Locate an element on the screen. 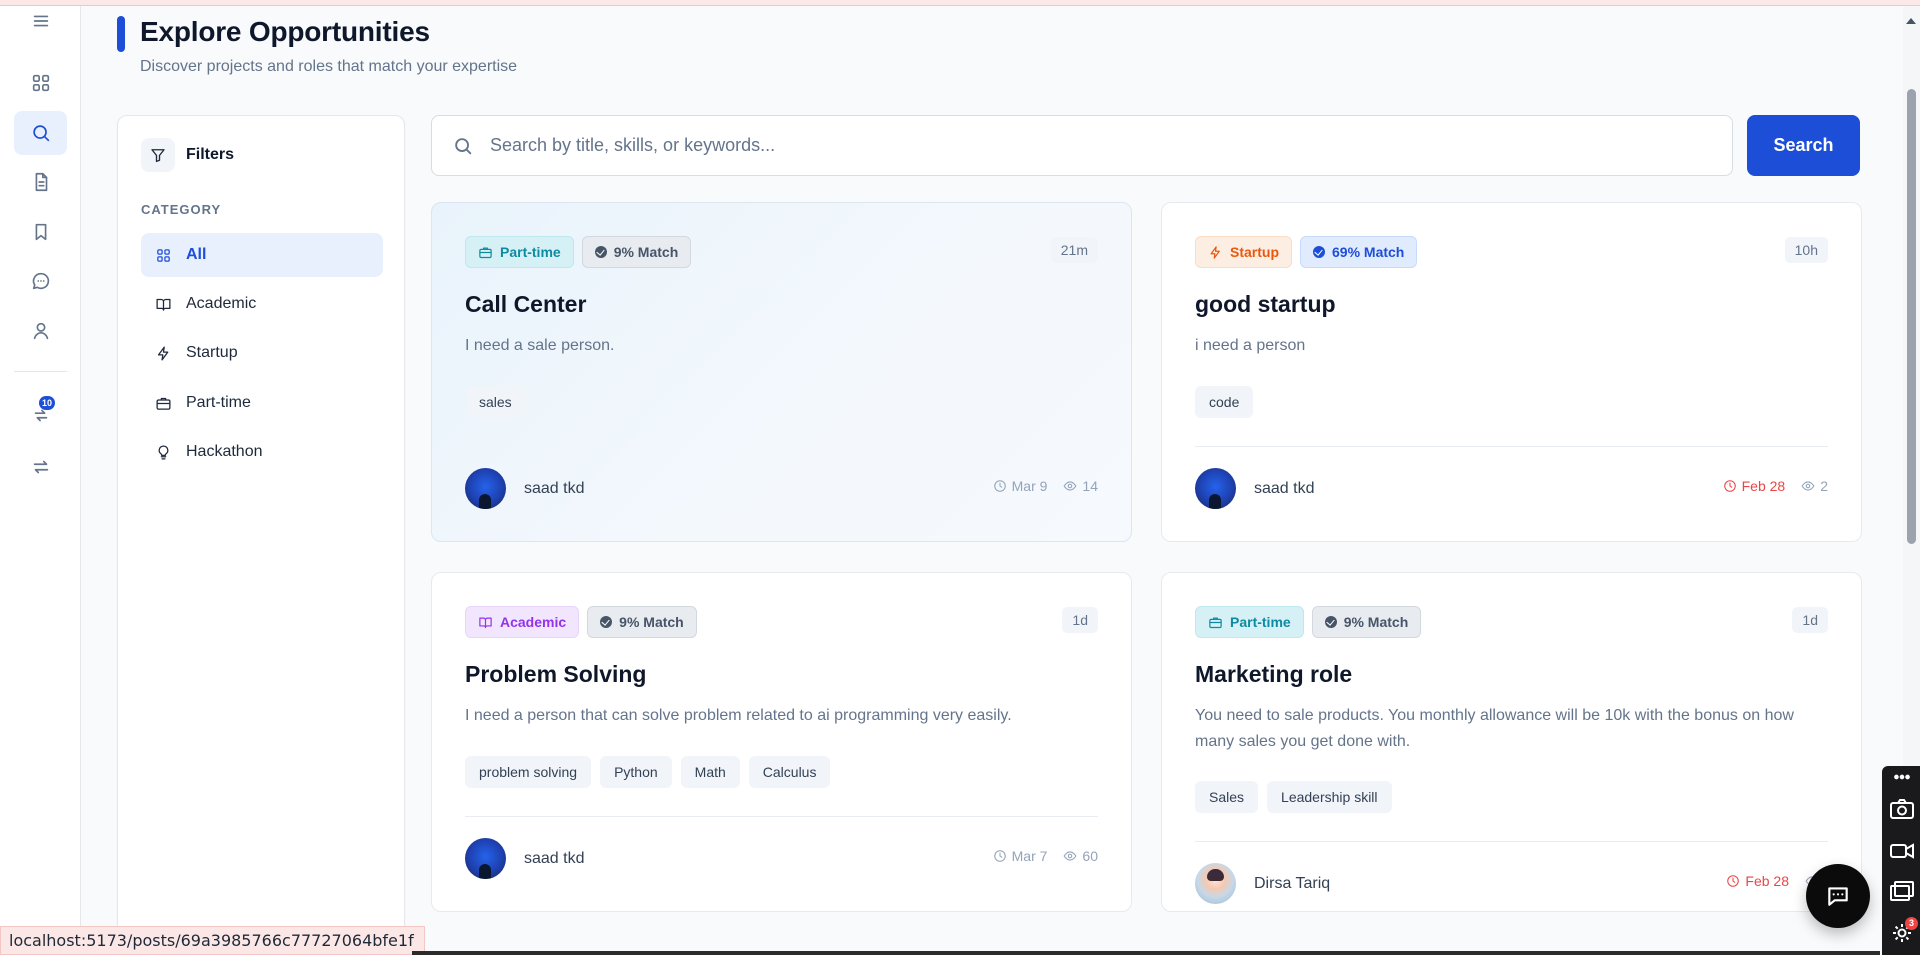  post-author: Dirsa Tariq is located at coordinates (1262, 883).